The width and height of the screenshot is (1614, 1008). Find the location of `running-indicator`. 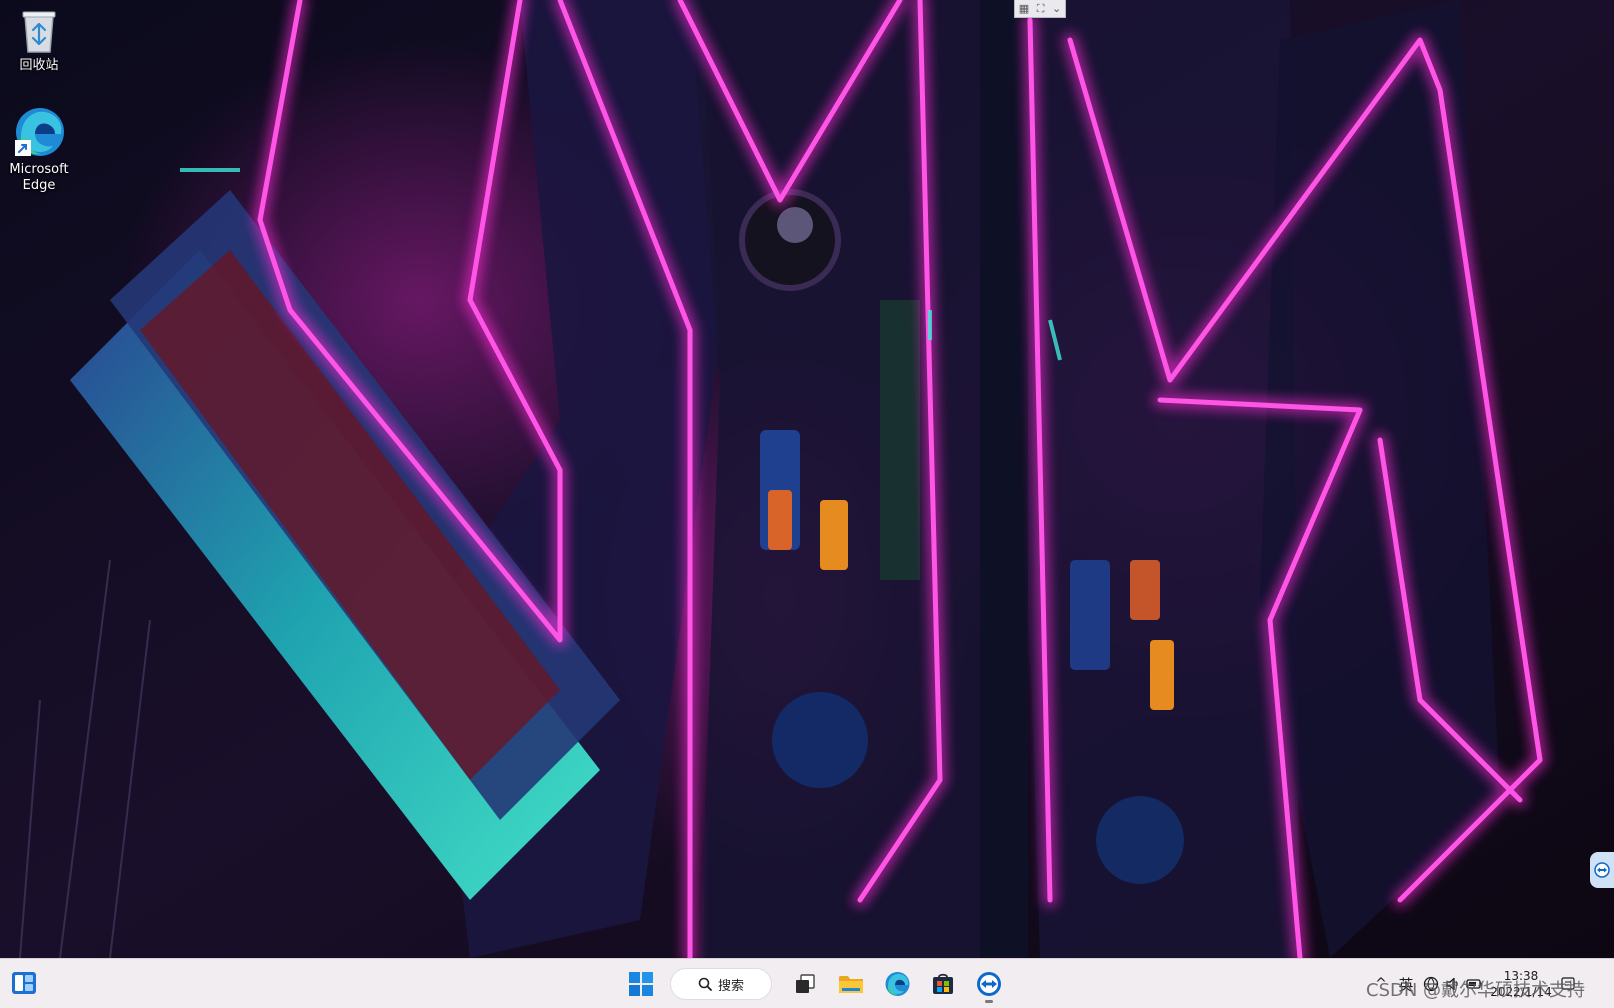

running-indicator is located at coordinates (989, 1001).